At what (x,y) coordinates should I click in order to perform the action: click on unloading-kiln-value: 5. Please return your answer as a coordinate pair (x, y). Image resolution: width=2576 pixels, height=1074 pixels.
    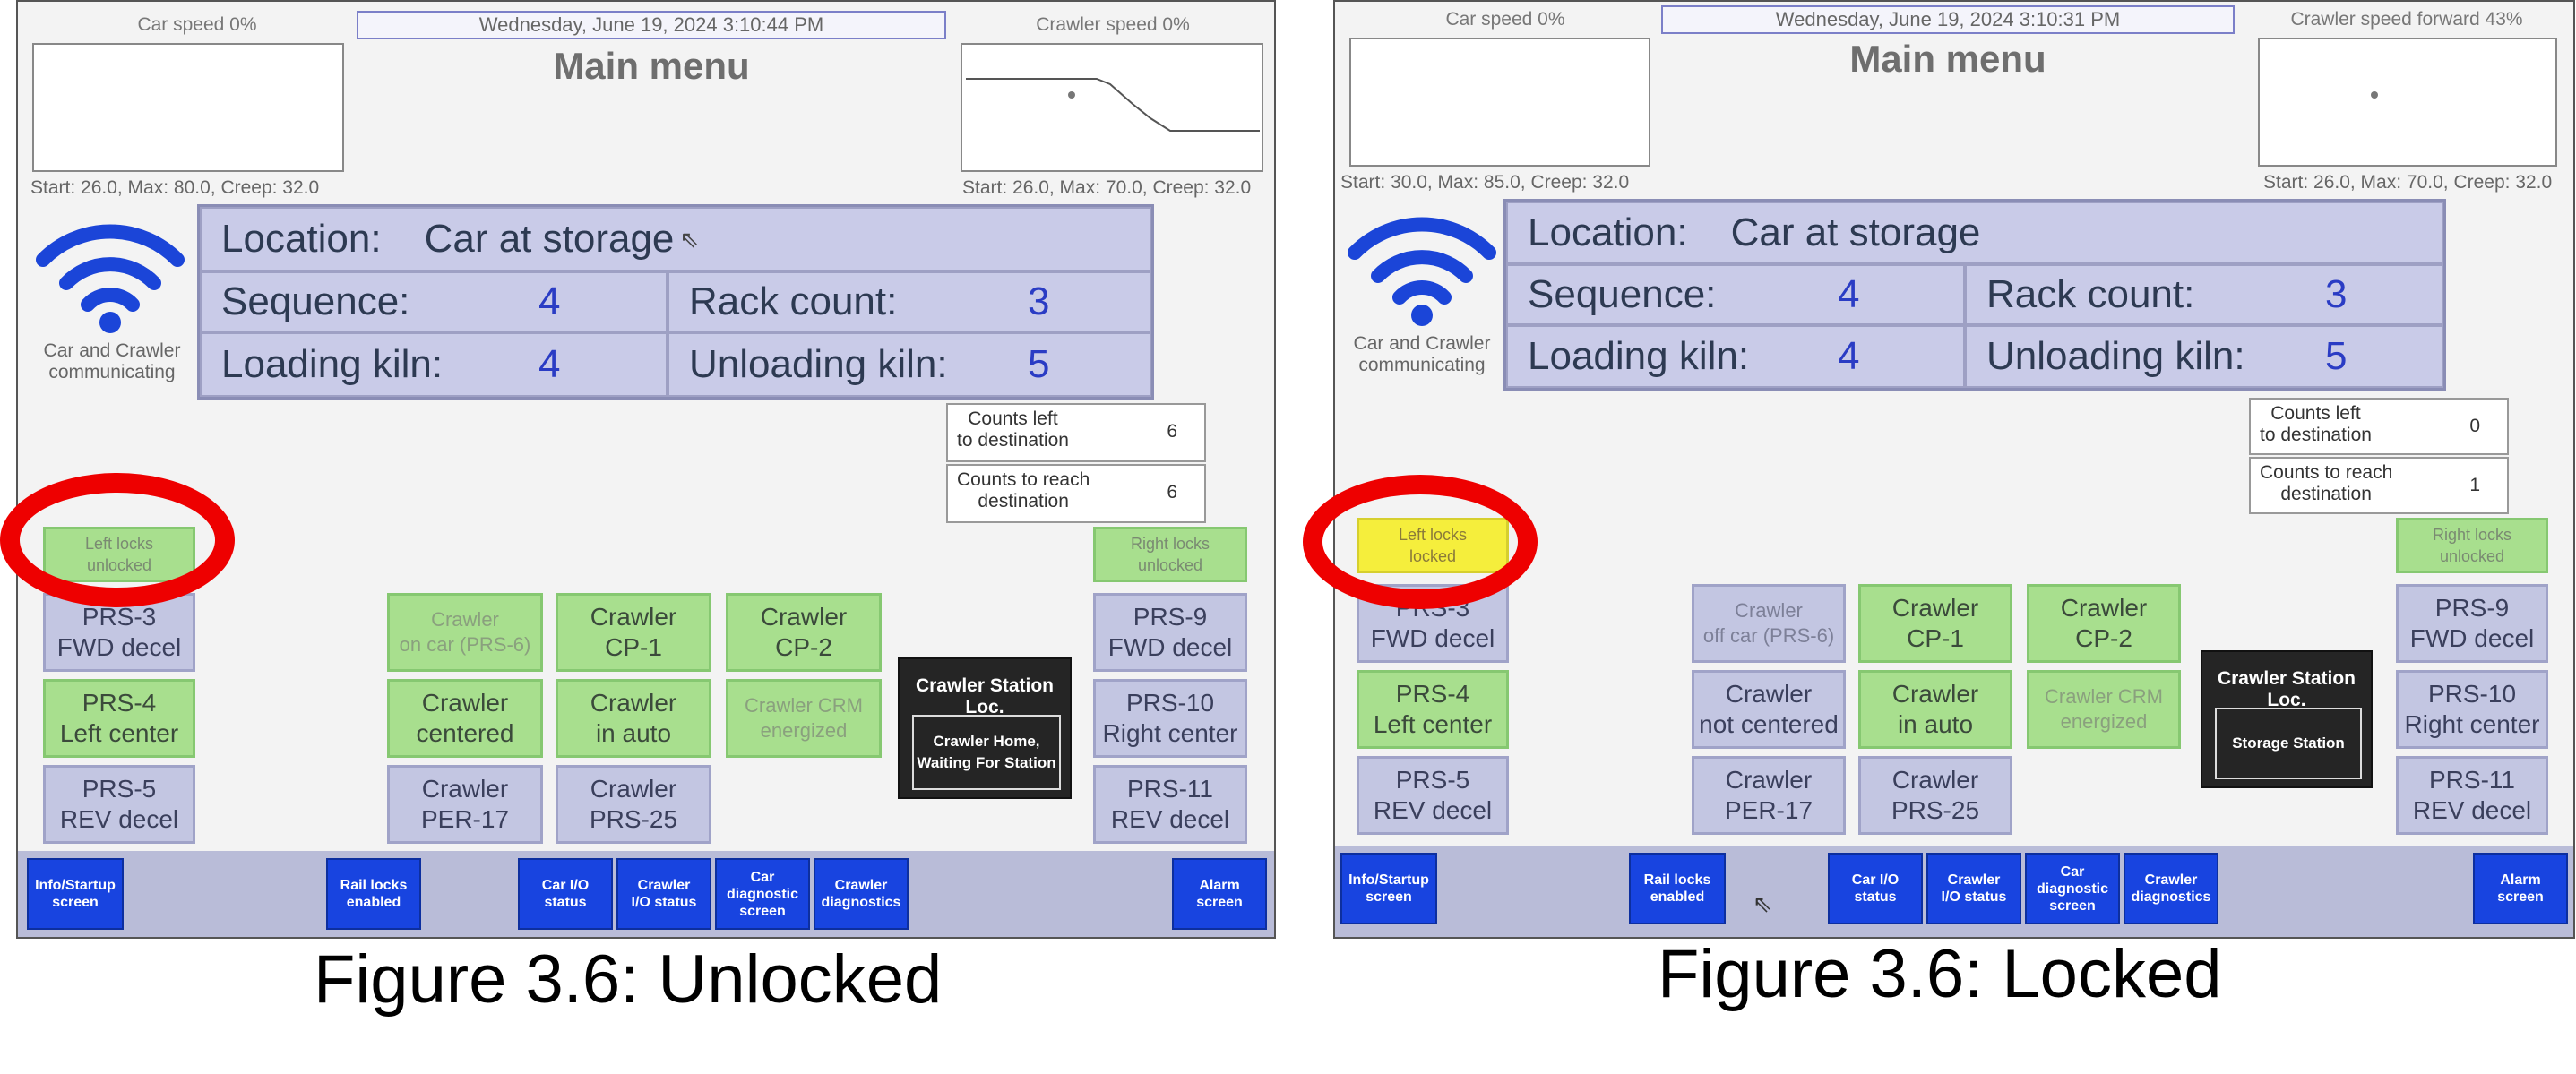
    Looking at the image, I should click on (1039, 364).